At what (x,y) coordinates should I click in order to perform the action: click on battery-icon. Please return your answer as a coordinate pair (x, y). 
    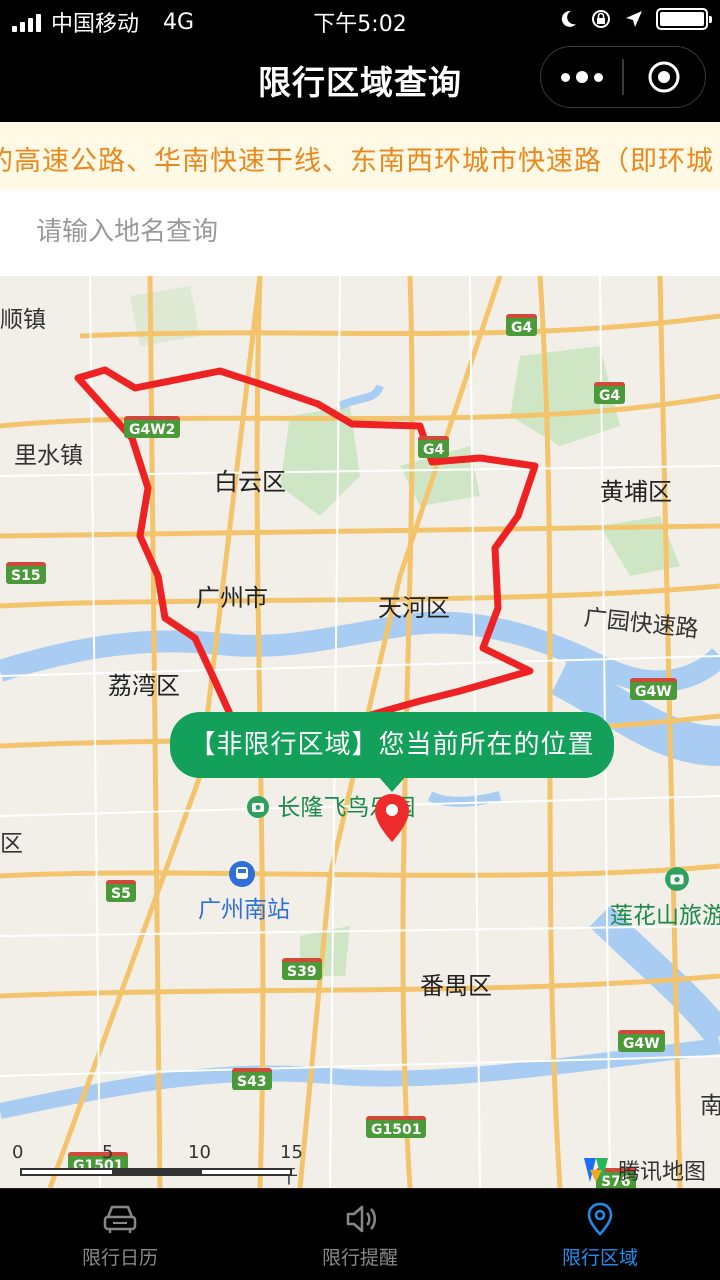
    Looking at the image, I should click on (684, 19).